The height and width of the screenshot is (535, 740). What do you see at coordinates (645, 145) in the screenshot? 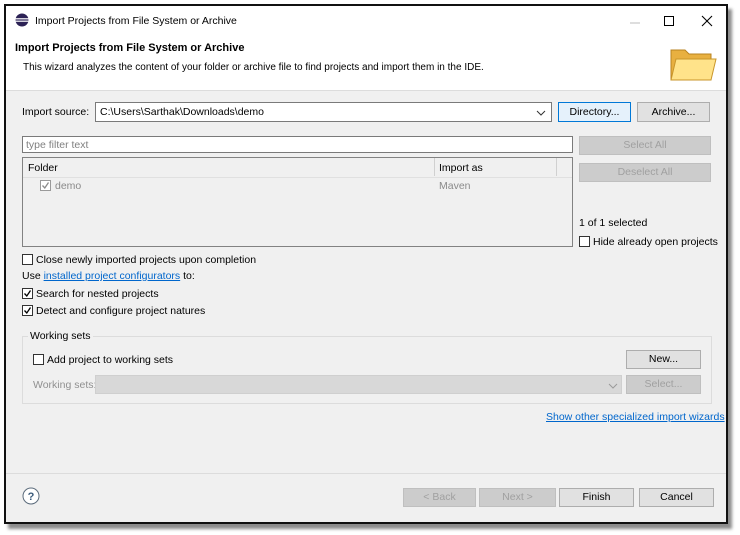
I see `select-all-button: Select All` at bounding box center [645, 145].